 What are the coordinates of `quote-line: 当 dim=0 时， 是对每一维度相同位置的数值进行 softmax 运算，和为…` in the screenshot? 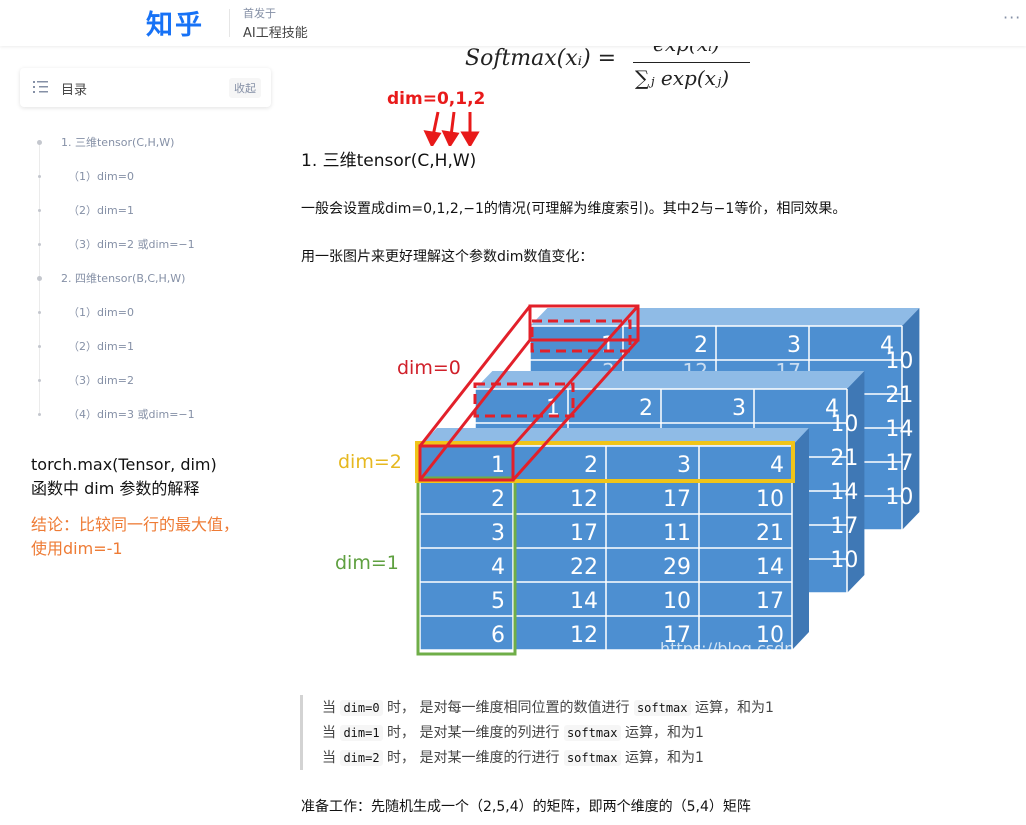 It's located at (548, 707).